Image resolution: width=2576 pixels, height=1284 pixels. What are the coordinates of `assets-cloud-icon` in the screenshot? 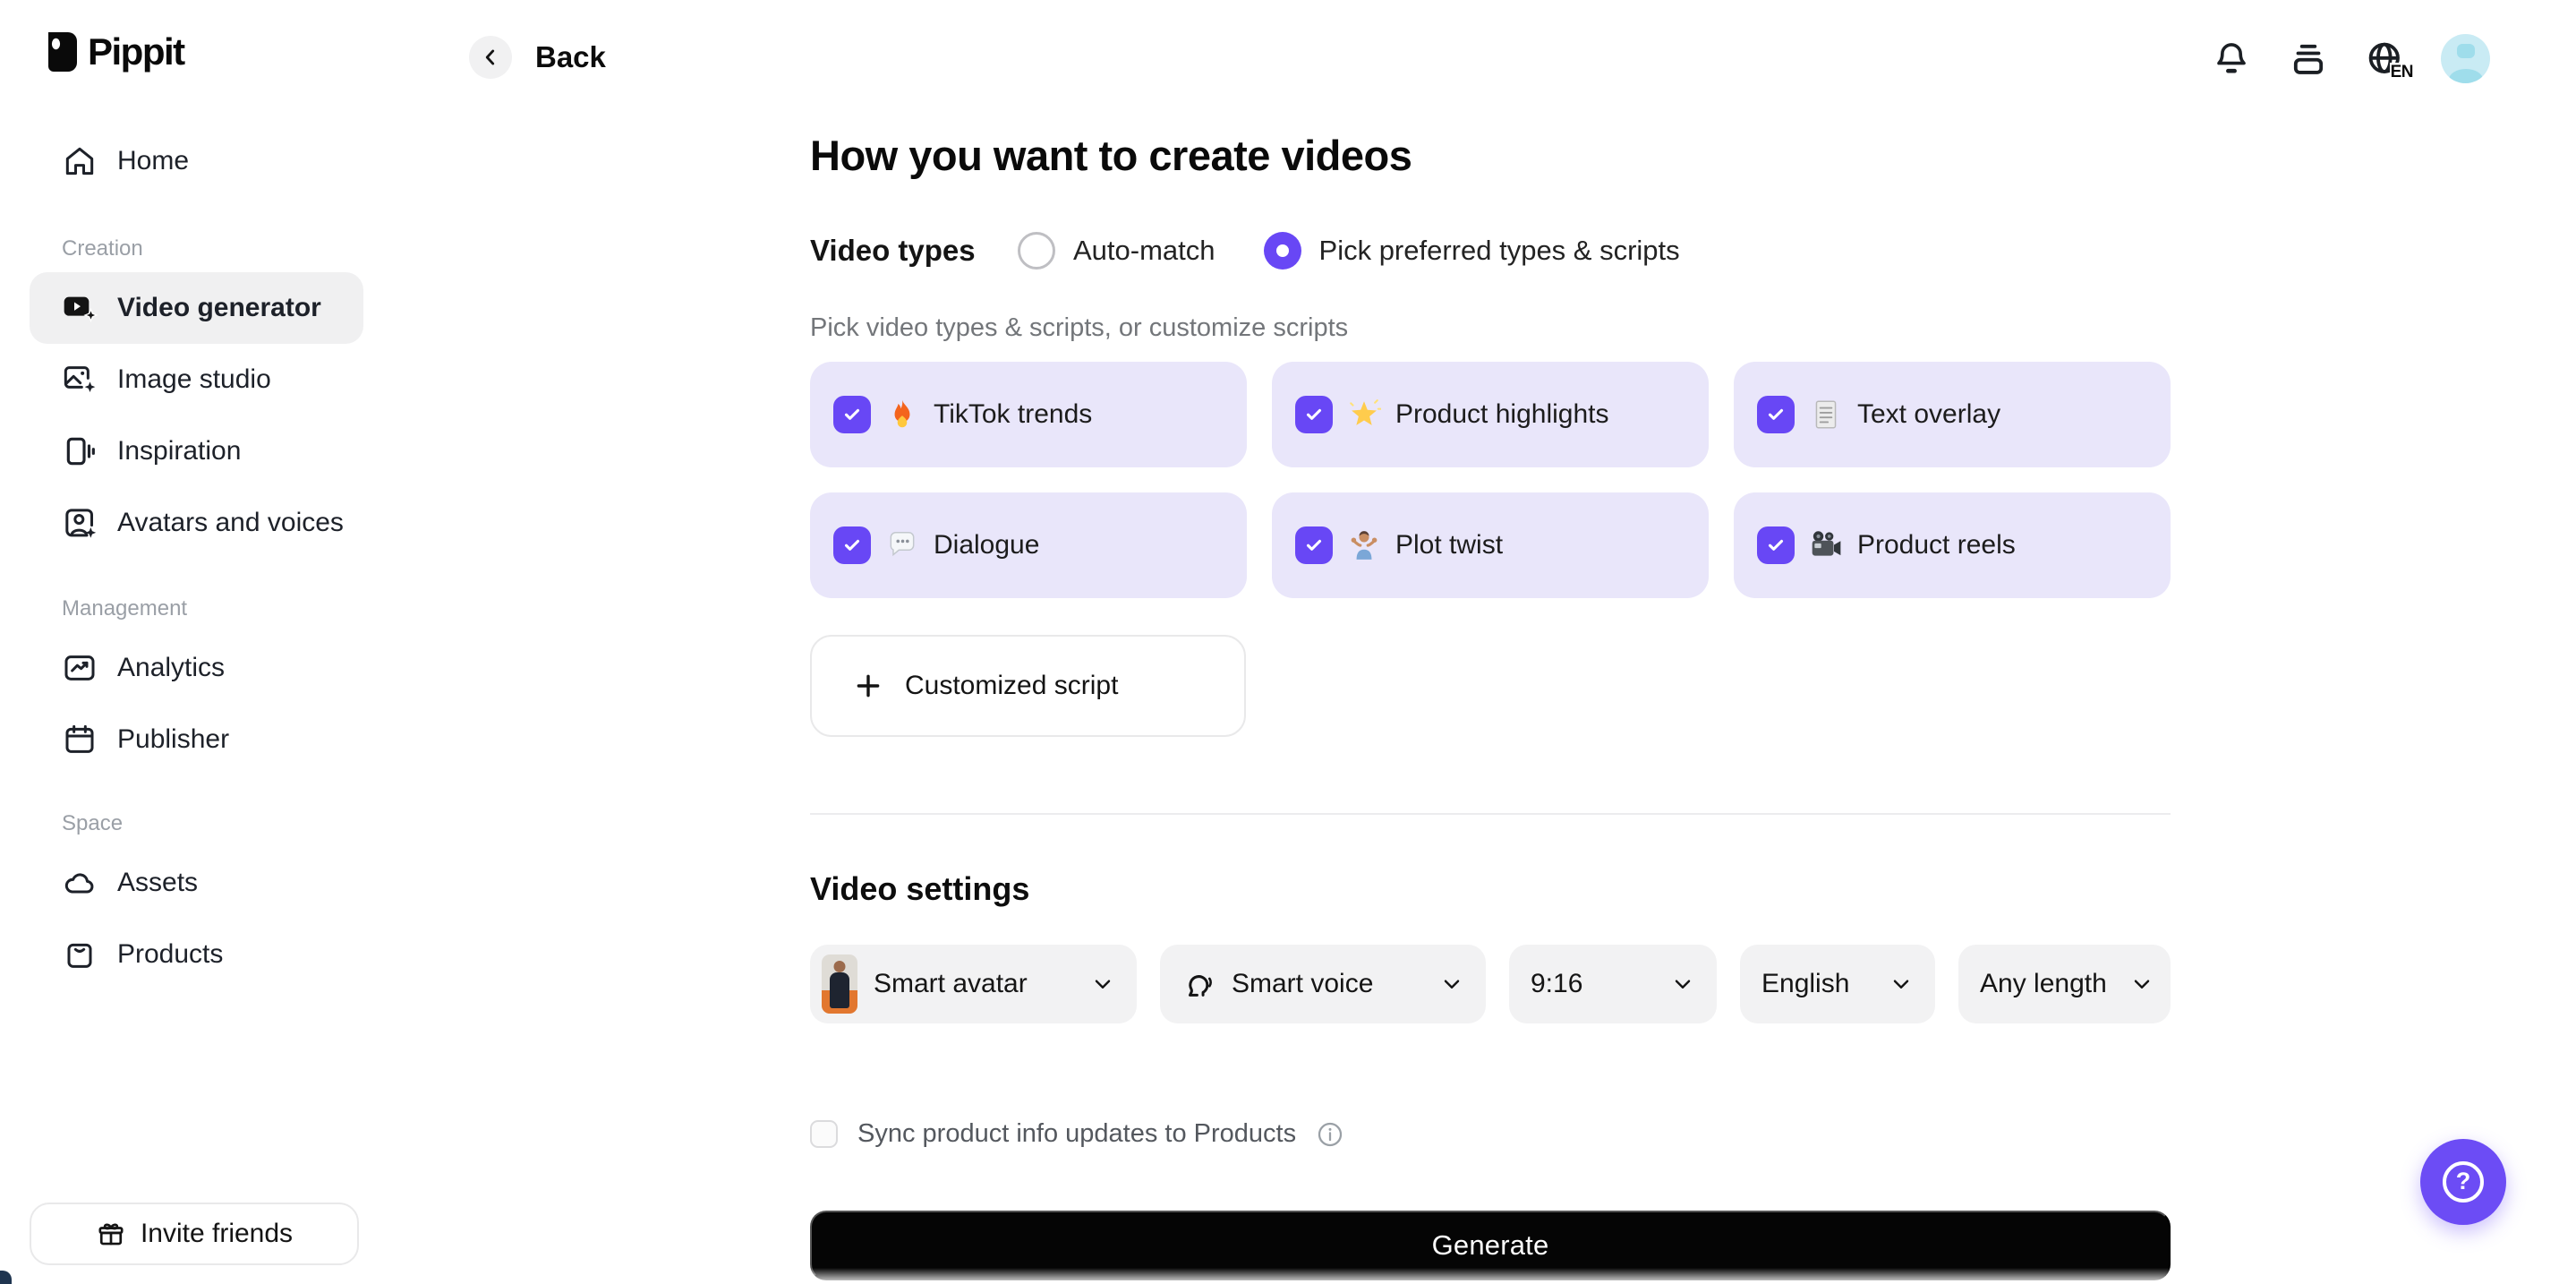 It's located at (79, 883).